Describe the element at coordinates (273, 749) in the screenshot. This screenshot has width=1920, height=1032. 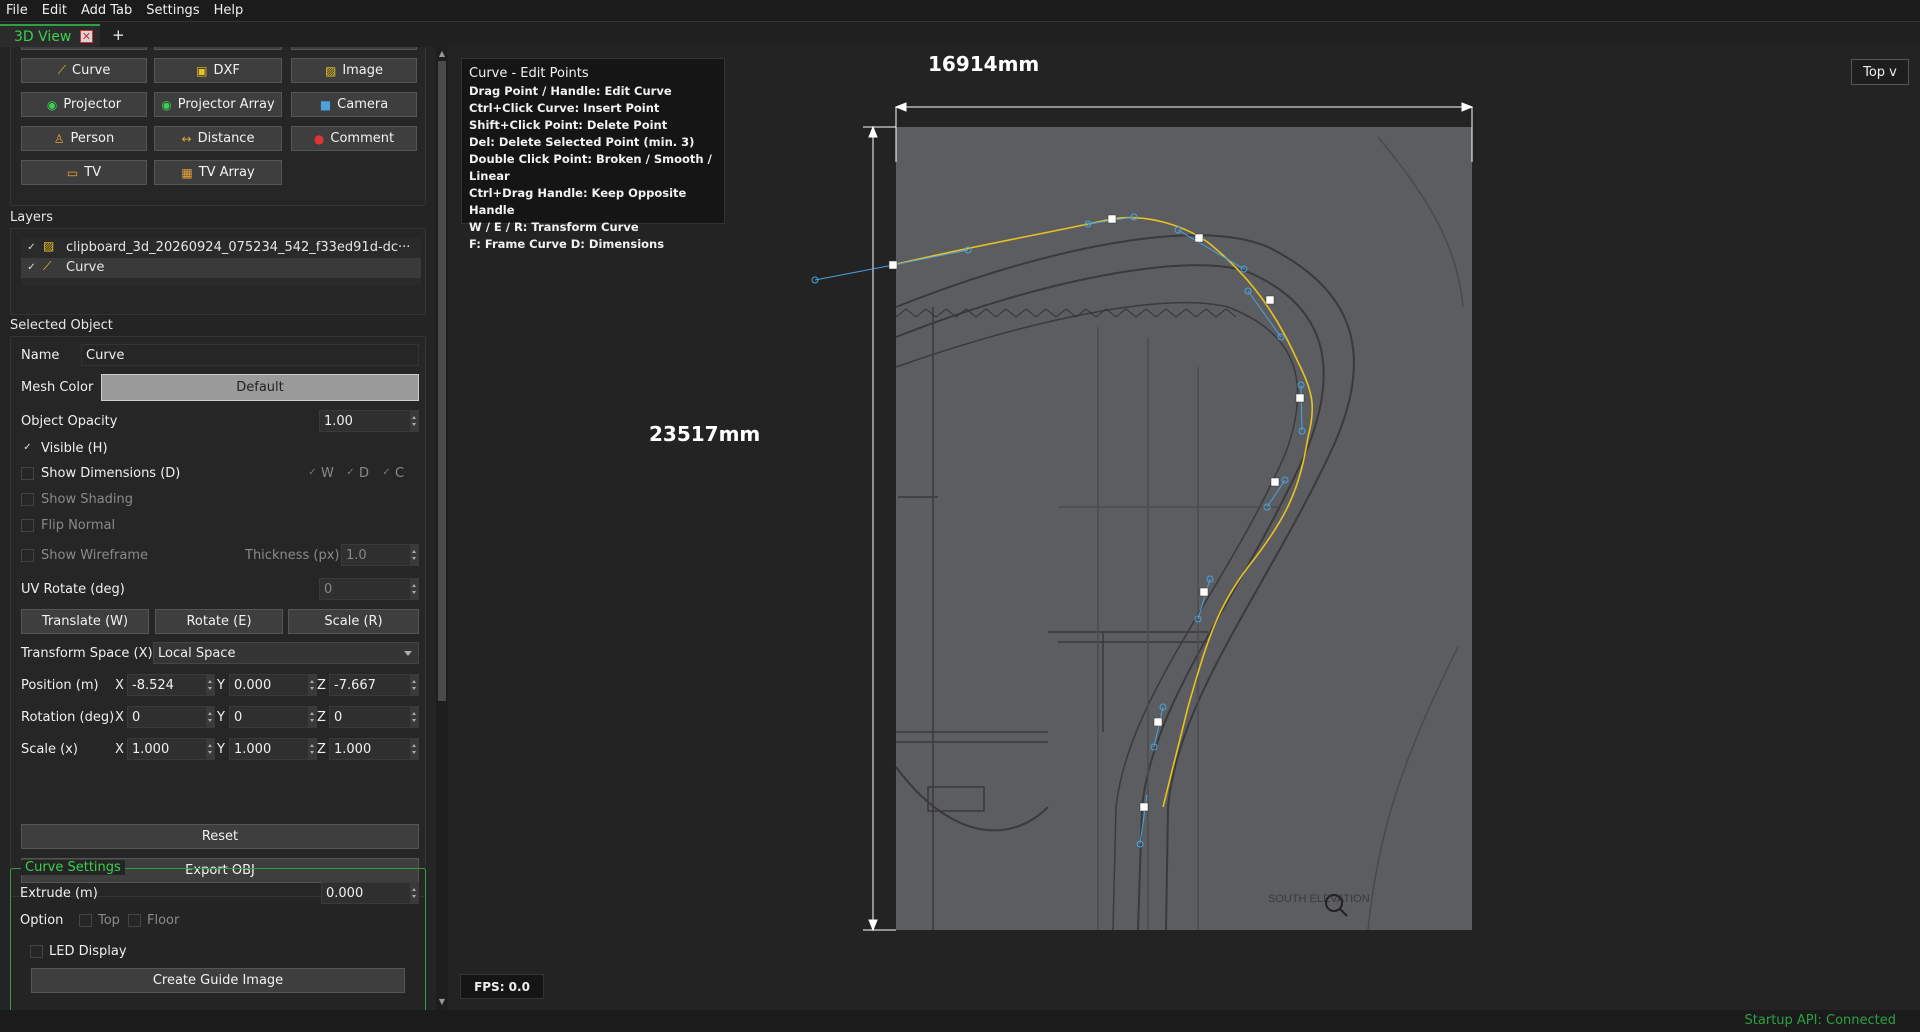
I see `scale-y-input: 1.000` at that location.